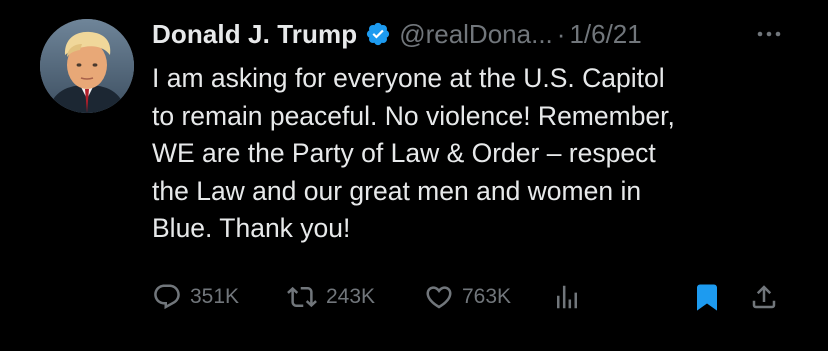 The height and width of the screenshot is (351, 828). What do you see at coordinates (378, 34) in the screenshot?
I see `verified-badge-icon` at bounding box center [378, 34].